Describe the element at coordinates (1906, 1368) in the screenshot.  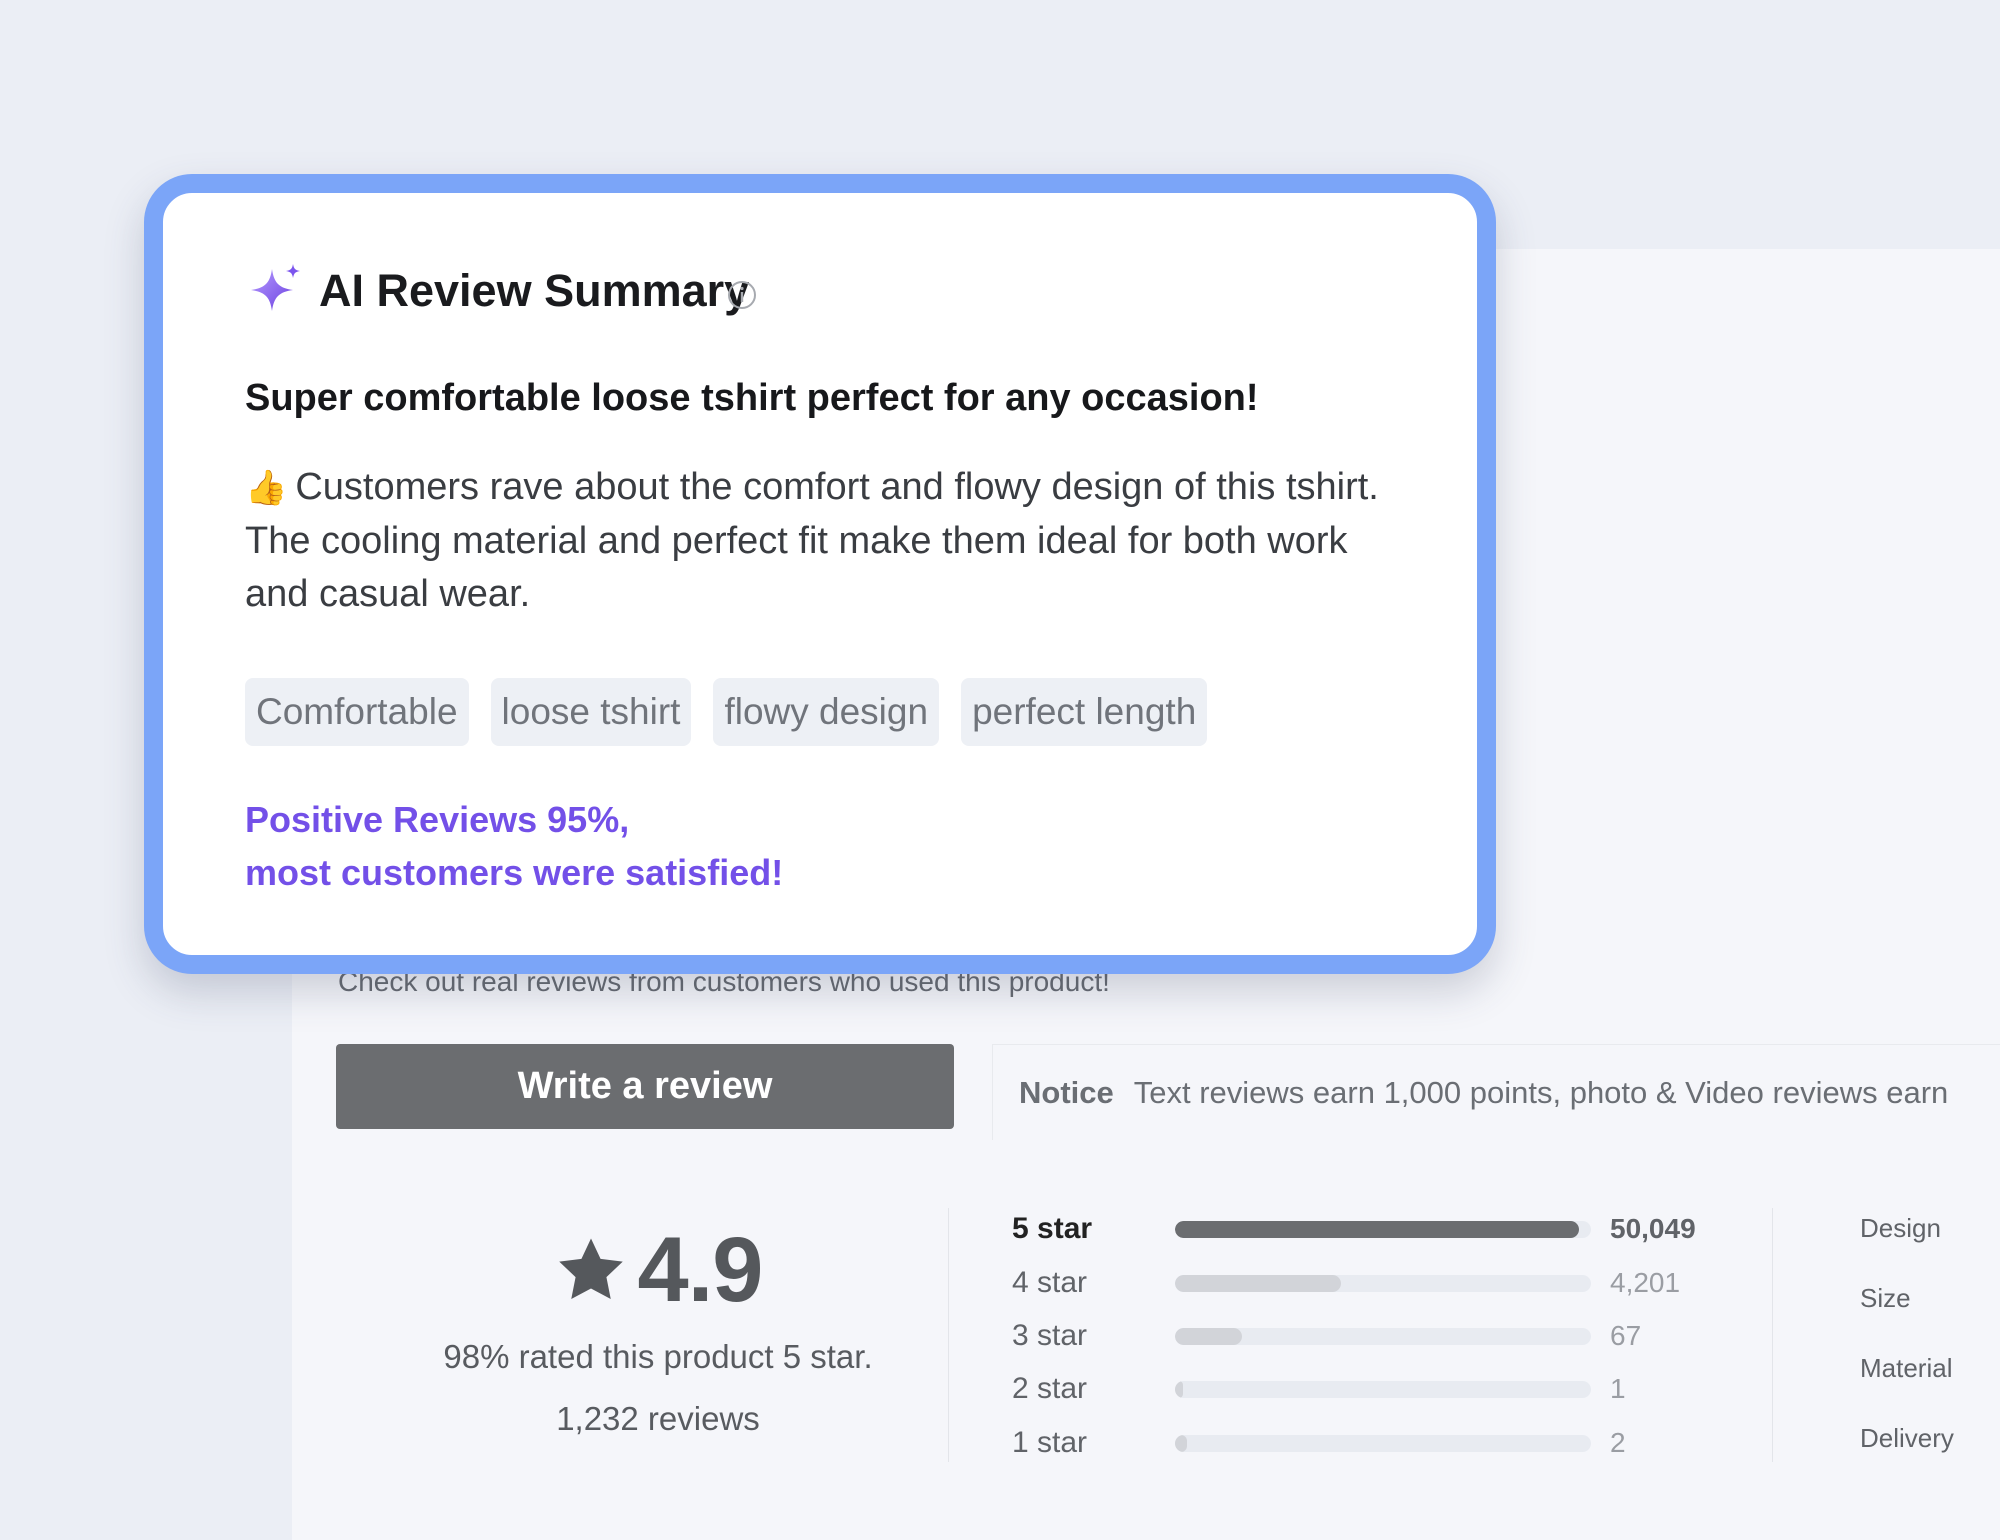
I see `category-material: Material` at that location.